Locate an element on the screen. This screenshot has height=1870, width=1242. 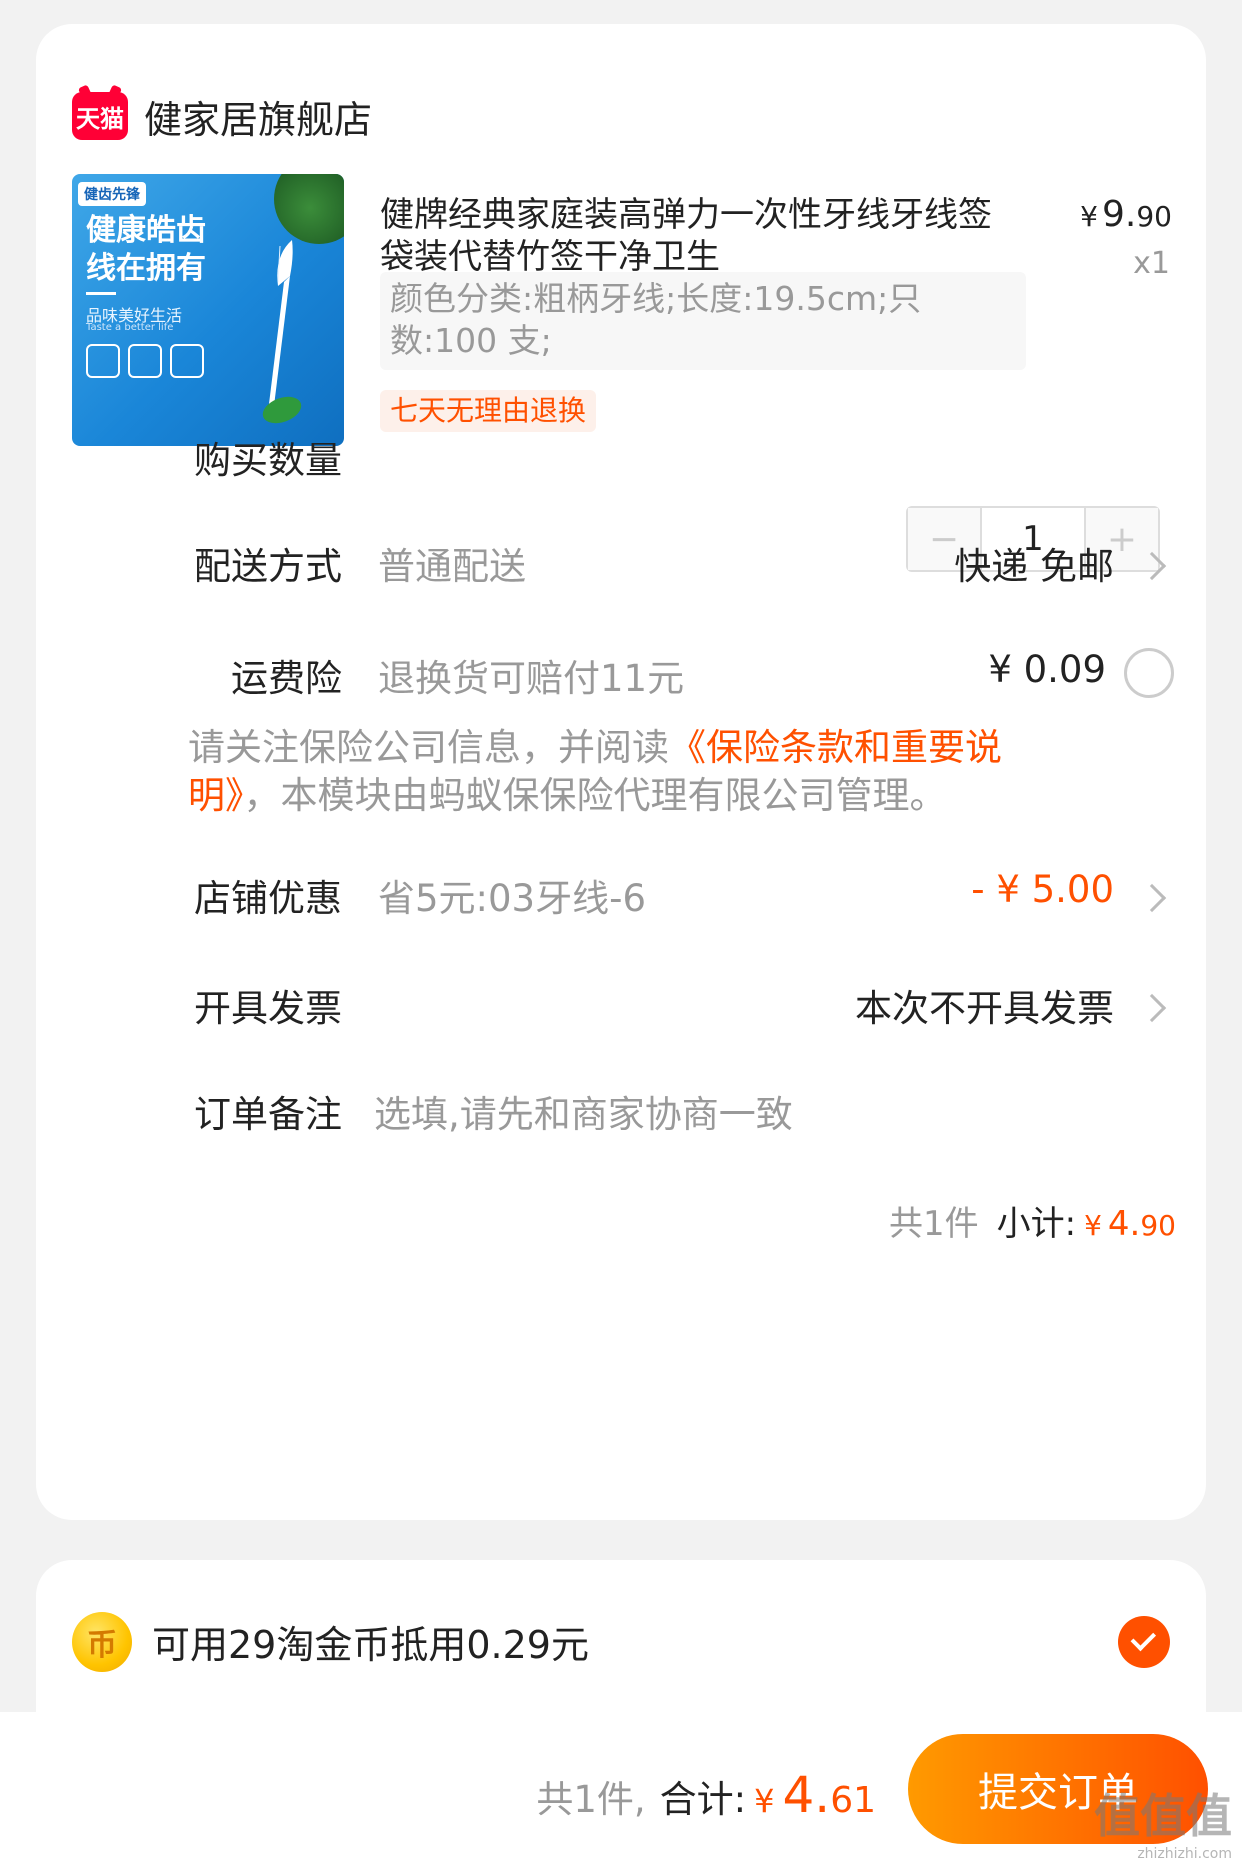
watermark: 值值值 zhizhizhi.com is located at coordinates (1163, 1821).